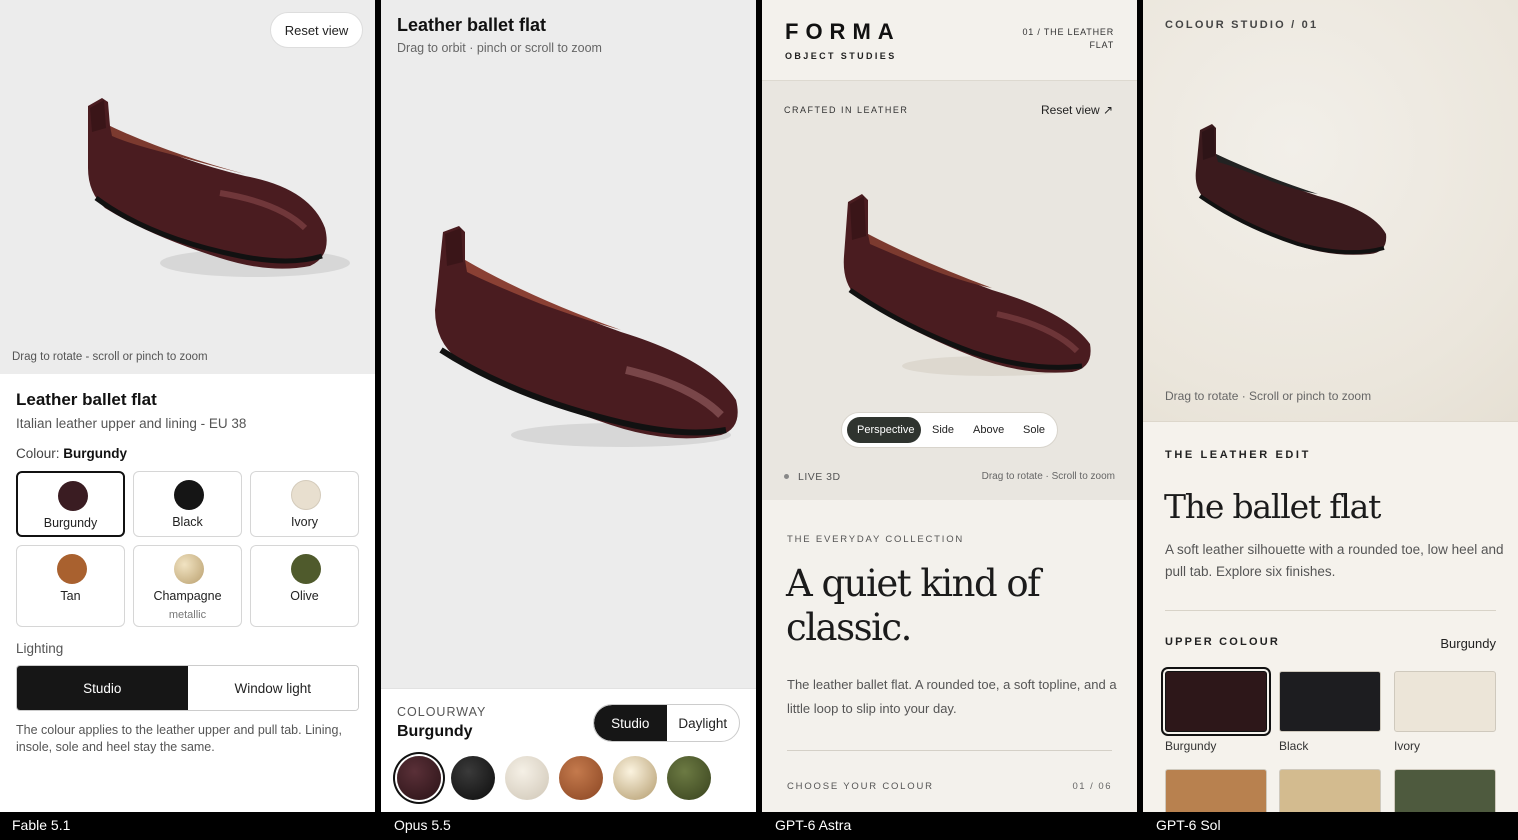  Describe the element at coordinates (110, 357) in the screenshot. I see `viewer-hint: Drag to rotate - scroll or pinch to zoom` at that location.